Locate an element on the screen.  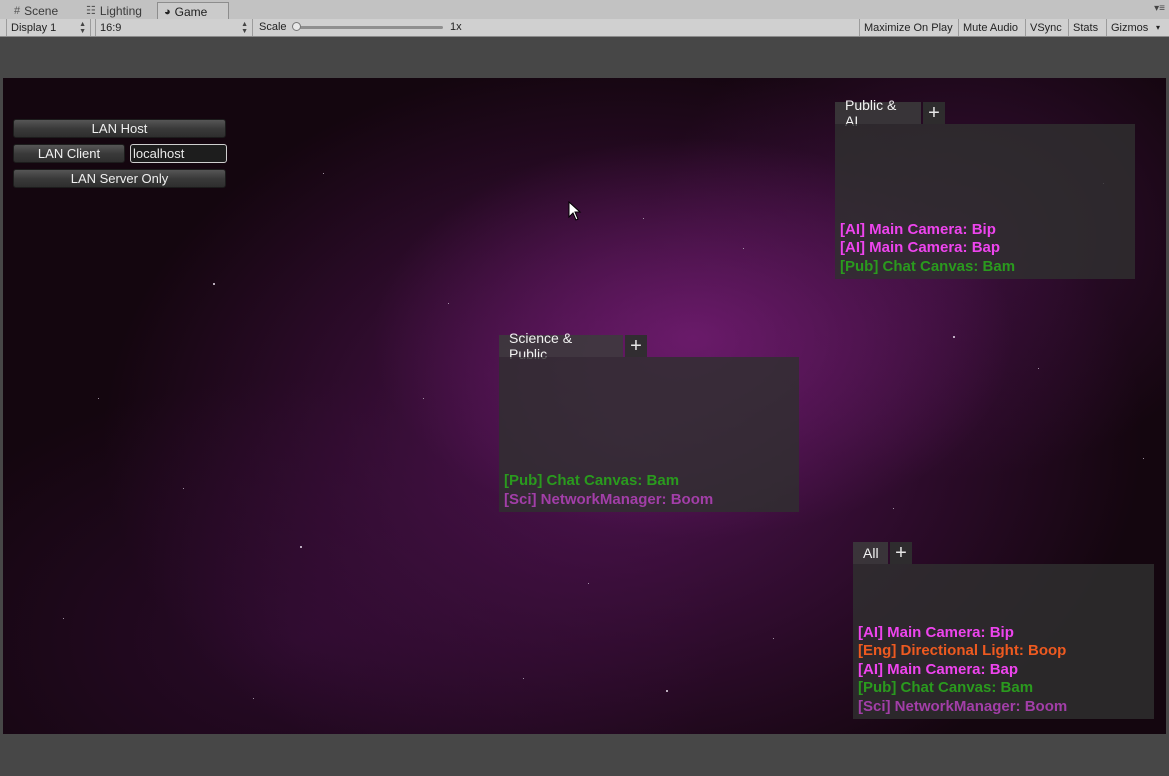
tab-scene: # Scene is located at coordinates (41, 10).